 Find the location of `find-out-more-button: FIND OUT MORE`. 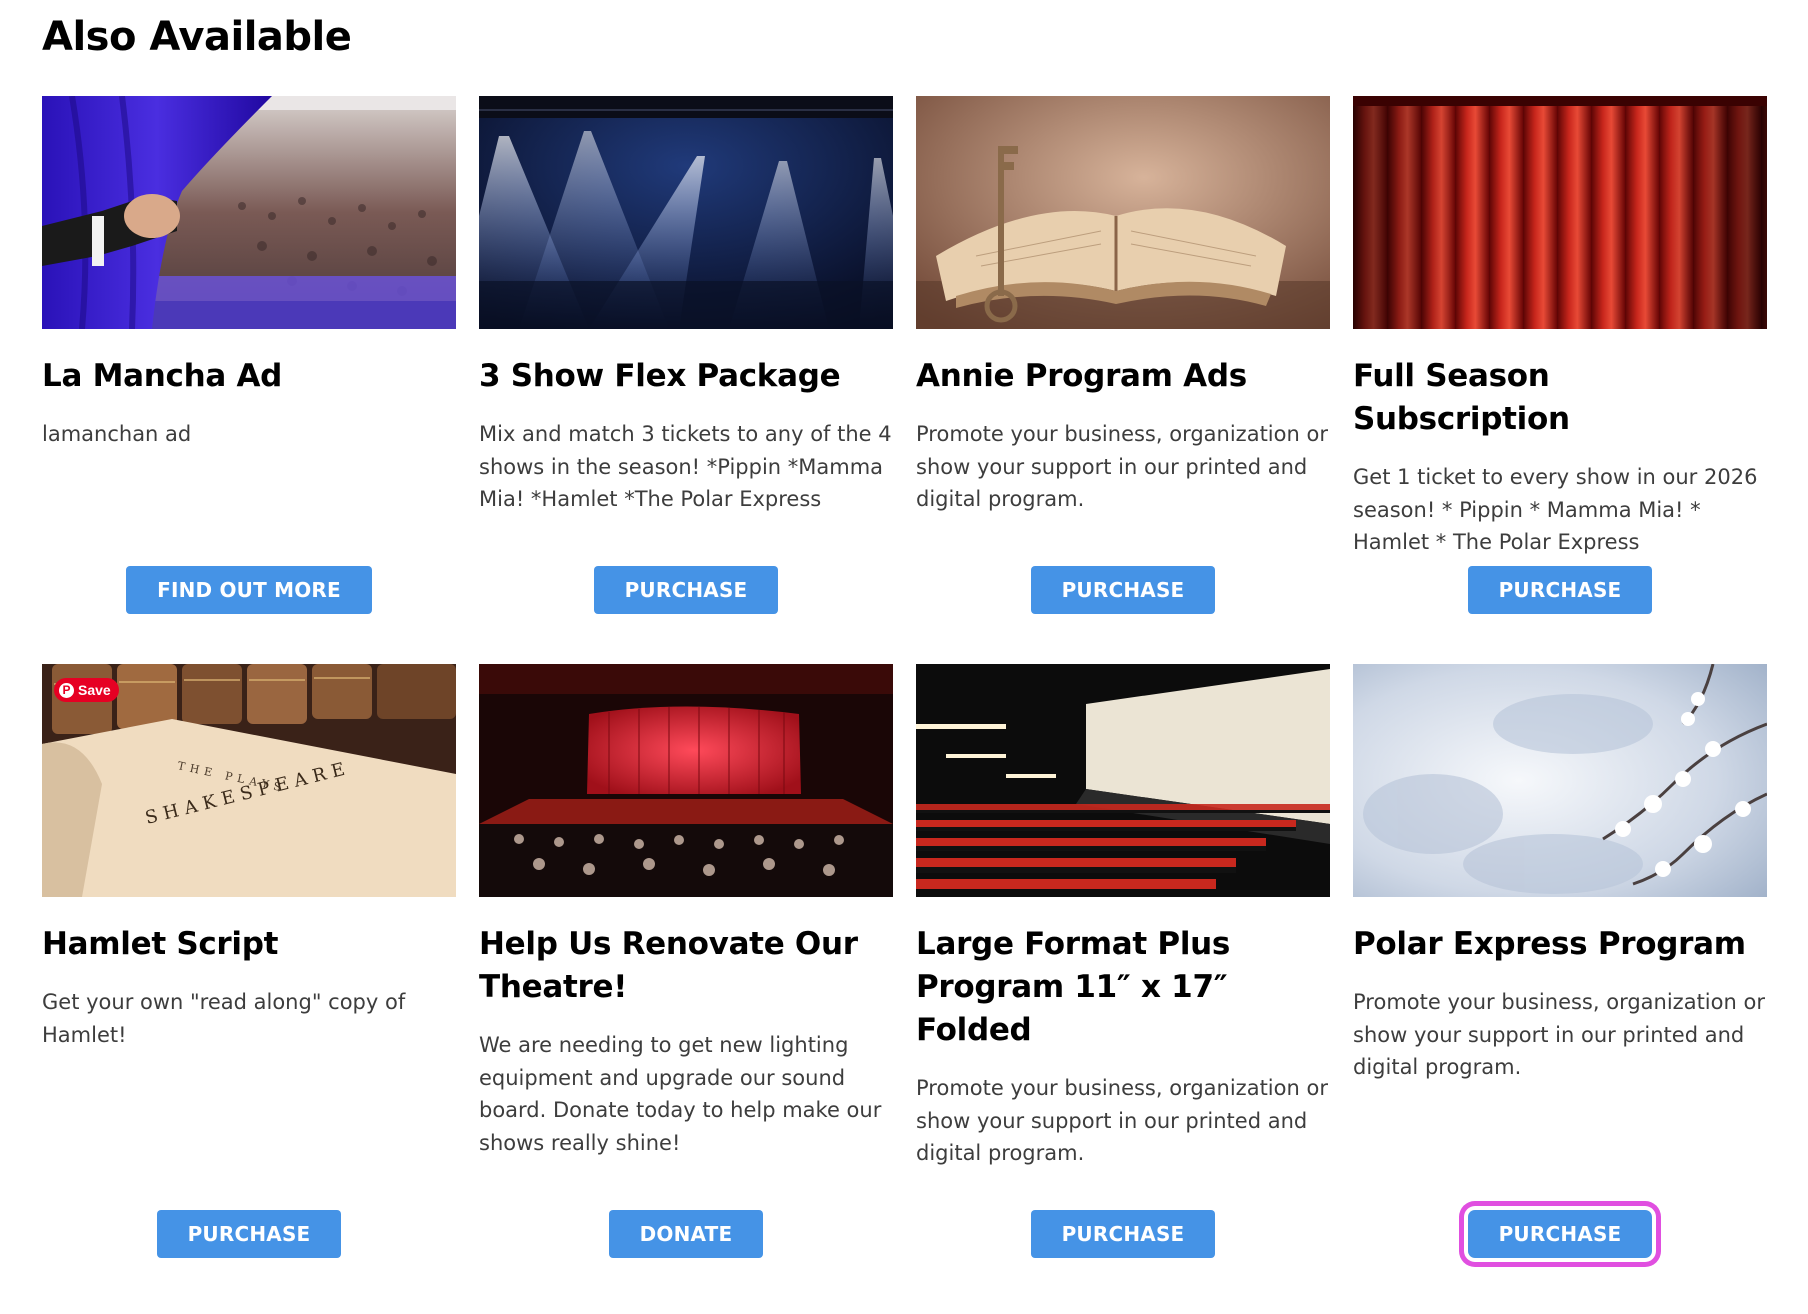

find-out-more-button: FIND OUT MORE is located at coordinates (249, 590).